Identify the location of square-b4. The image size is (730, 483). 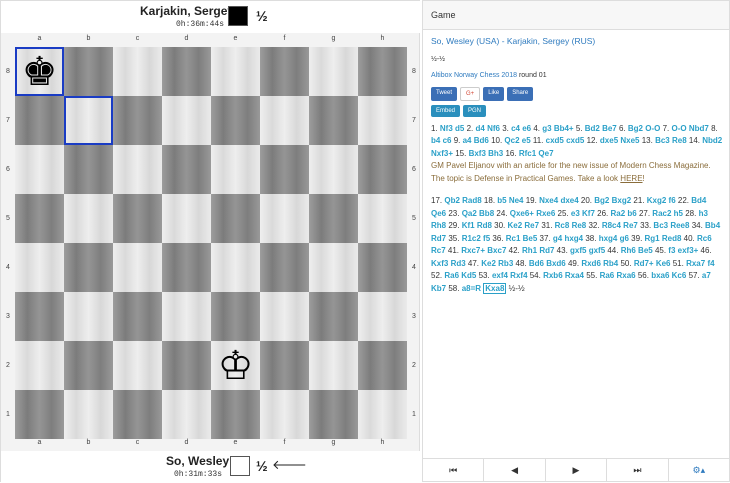
(88, 267).